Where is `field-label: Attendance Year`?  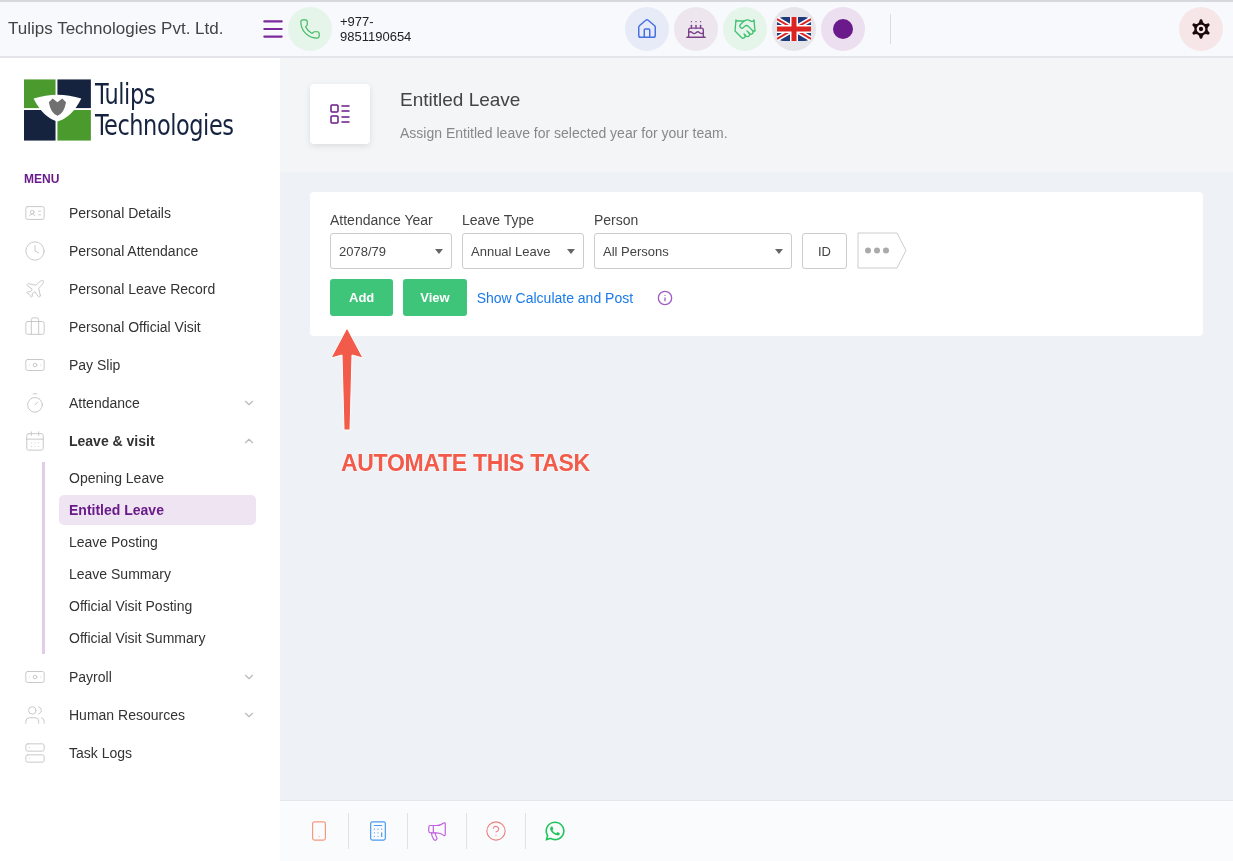
field-label: Attendance Year is located at coordinates (382, 220).